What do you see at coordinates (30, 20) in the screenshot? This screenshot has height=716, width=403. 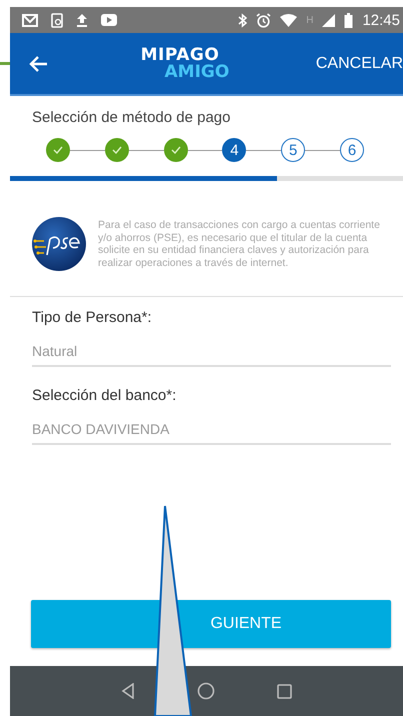 I see `mail-icon` at bounding box center [30, 20].